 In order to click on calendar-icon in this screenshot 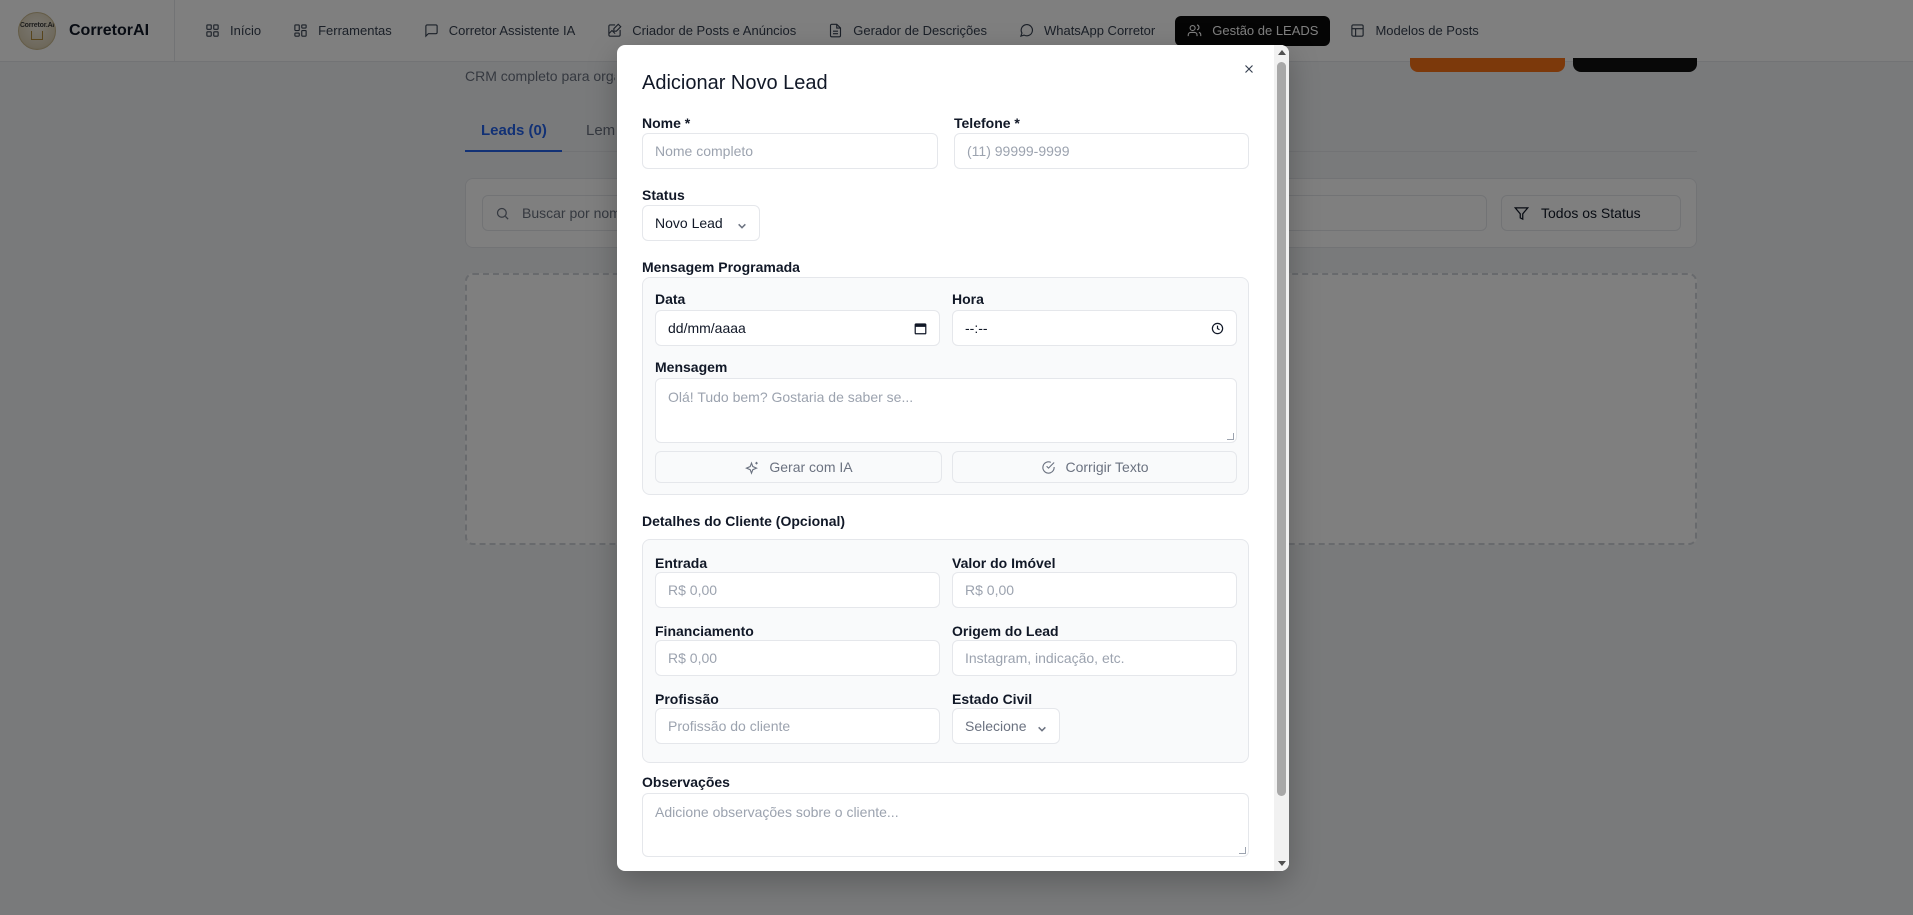, I will do `click(920, 328)`.